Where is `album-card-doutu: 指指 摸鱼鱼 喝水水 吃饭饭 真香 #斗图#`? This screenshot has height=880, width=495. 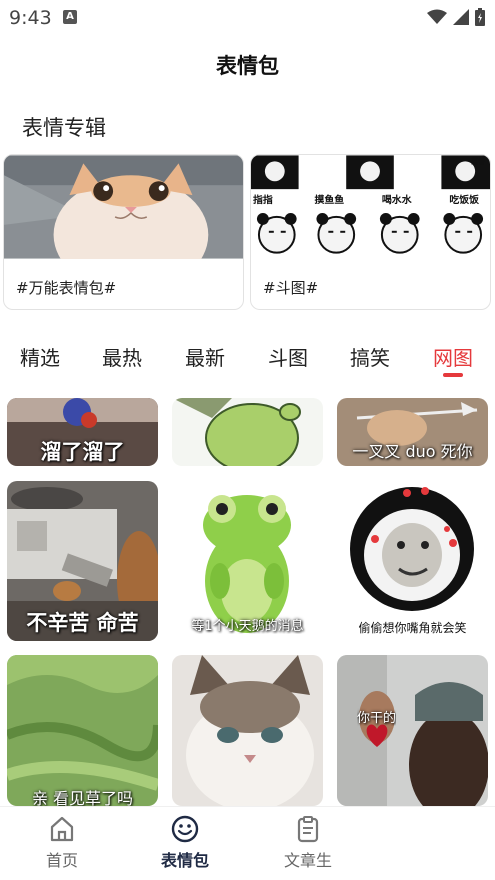 album-card-doutu: 指指 摸鱼鱼 喝水水 吃饭饭 真香 #斗图# is located at coordinates (370, 232).